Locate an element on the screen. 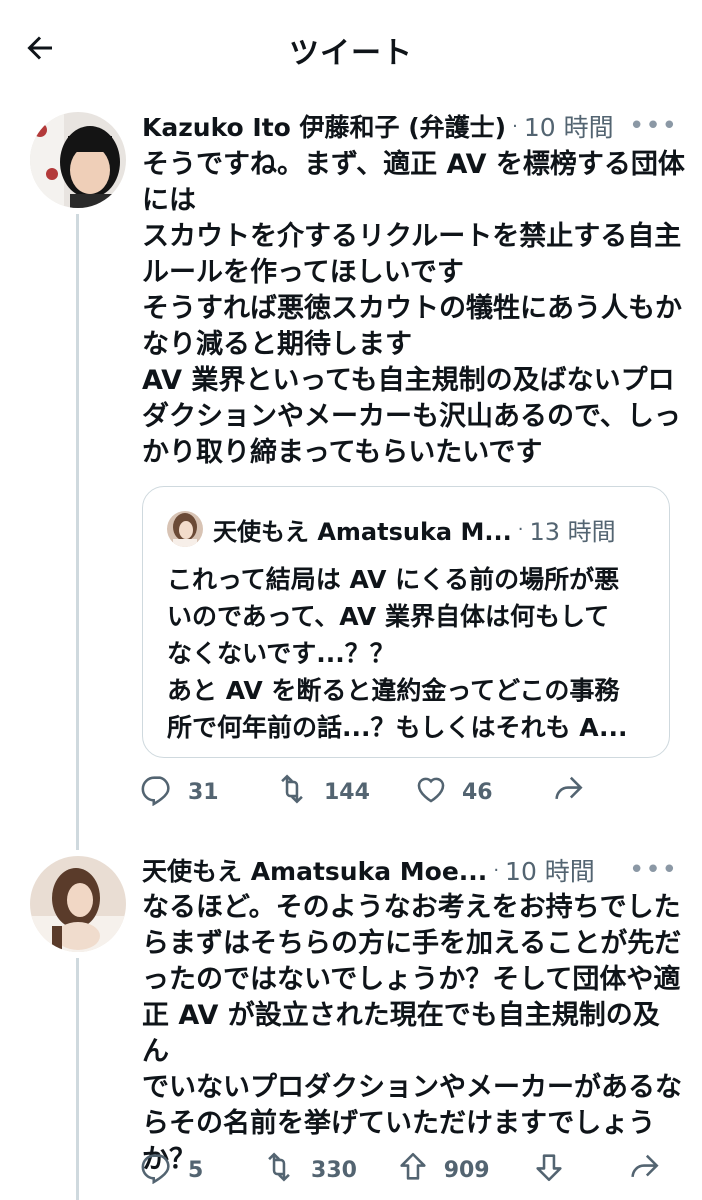 The width and height of the screenshot is (702, 1200). retweet-button: 144 is located at coordinates (344, 792).